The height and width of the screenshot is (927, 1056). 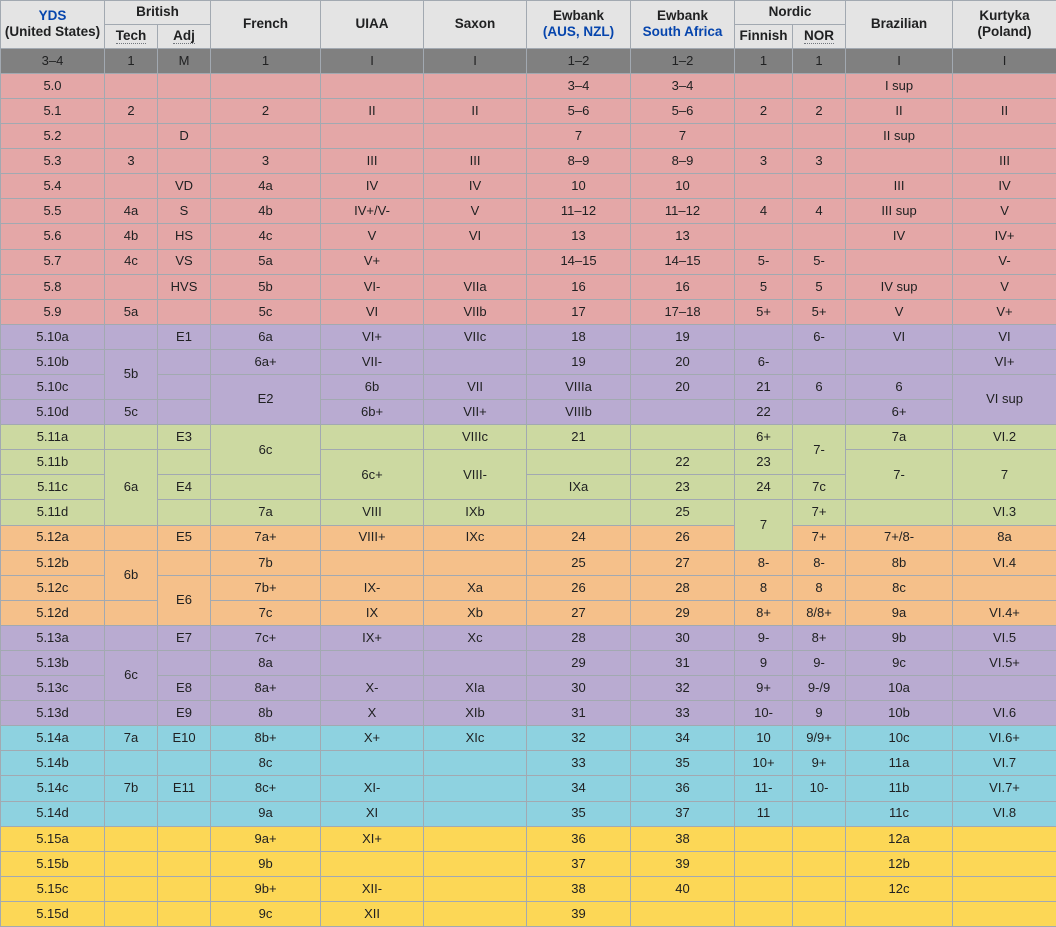 What do you see at coordinates (899, 475) in the screenshot?
I see `grade-cell: 7-` at bounding box center [899, 475].